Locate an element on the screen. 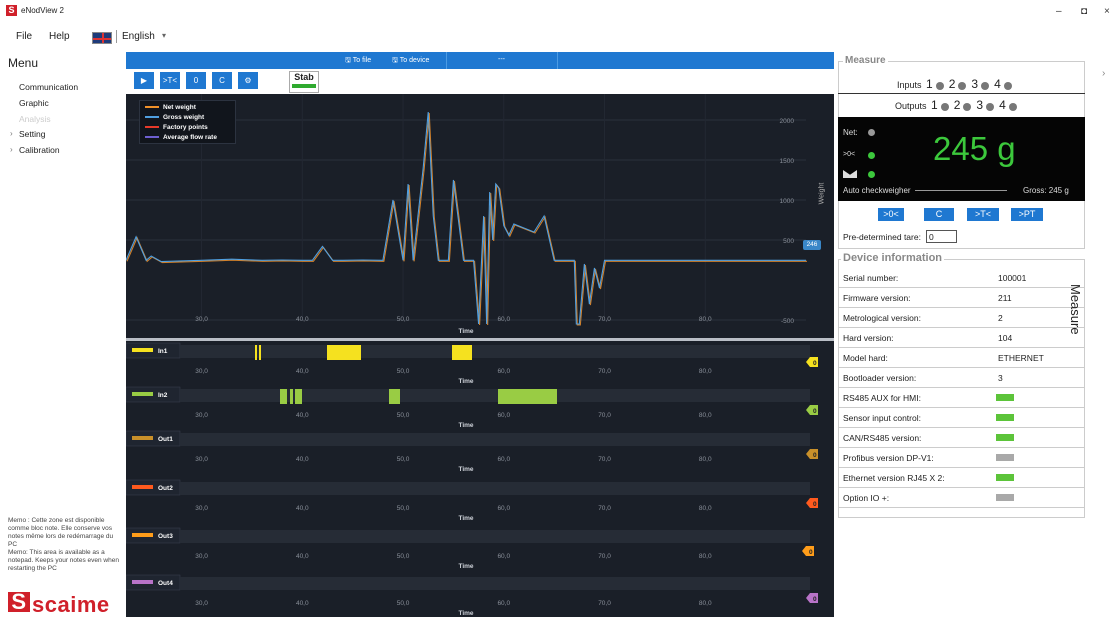 The image size is (1115, 617). legend-item: Gross weight is located at coordinates (174, 117).